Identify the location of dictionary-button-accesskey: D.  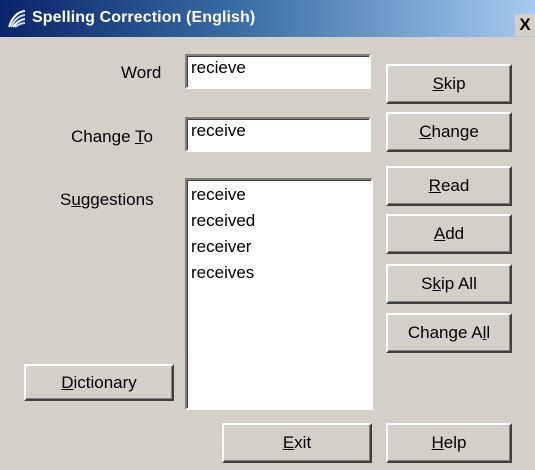
(67, 382).